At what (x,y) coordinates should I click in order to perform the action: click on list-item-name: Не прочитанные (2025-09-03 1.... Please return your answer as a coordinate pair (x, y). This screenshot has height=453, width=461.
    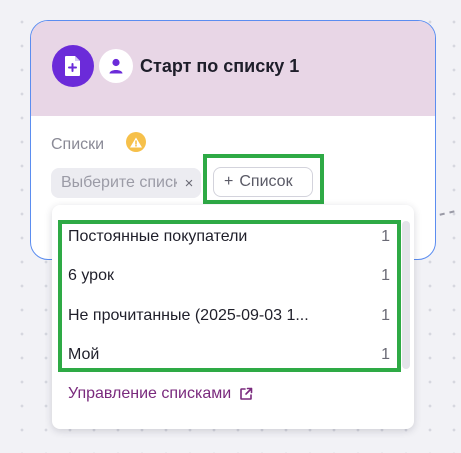
    Looking at the image, I should click on (188, 315).